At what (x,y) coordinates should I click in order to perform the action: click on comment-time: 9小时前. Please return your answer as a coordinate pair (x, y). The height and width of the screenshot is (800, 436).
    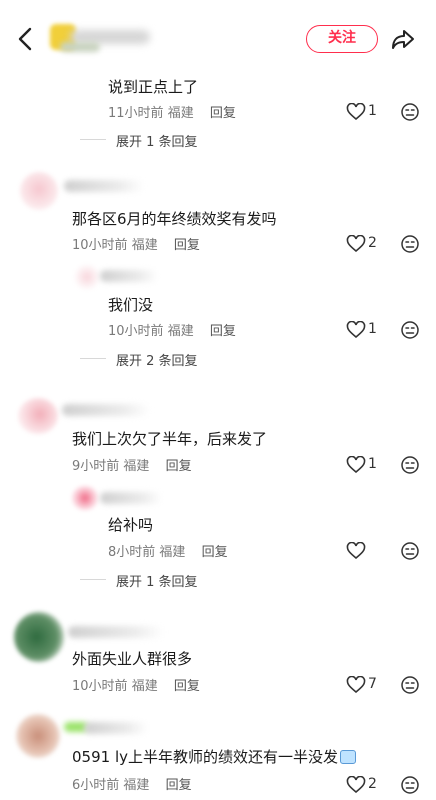
    Looking at the image, I should click on (96, 466).